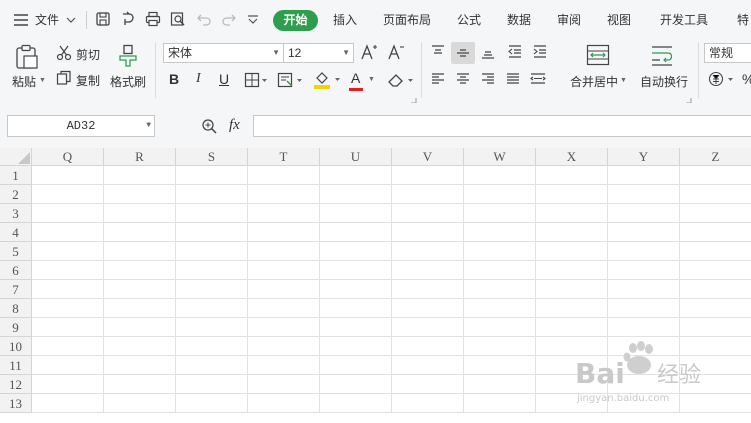 This screenshot has width=751, height=423. What do you see at coordinates (284, 232) in the screenshot?
I see `cell-t4` at bounding box center [284, 232].